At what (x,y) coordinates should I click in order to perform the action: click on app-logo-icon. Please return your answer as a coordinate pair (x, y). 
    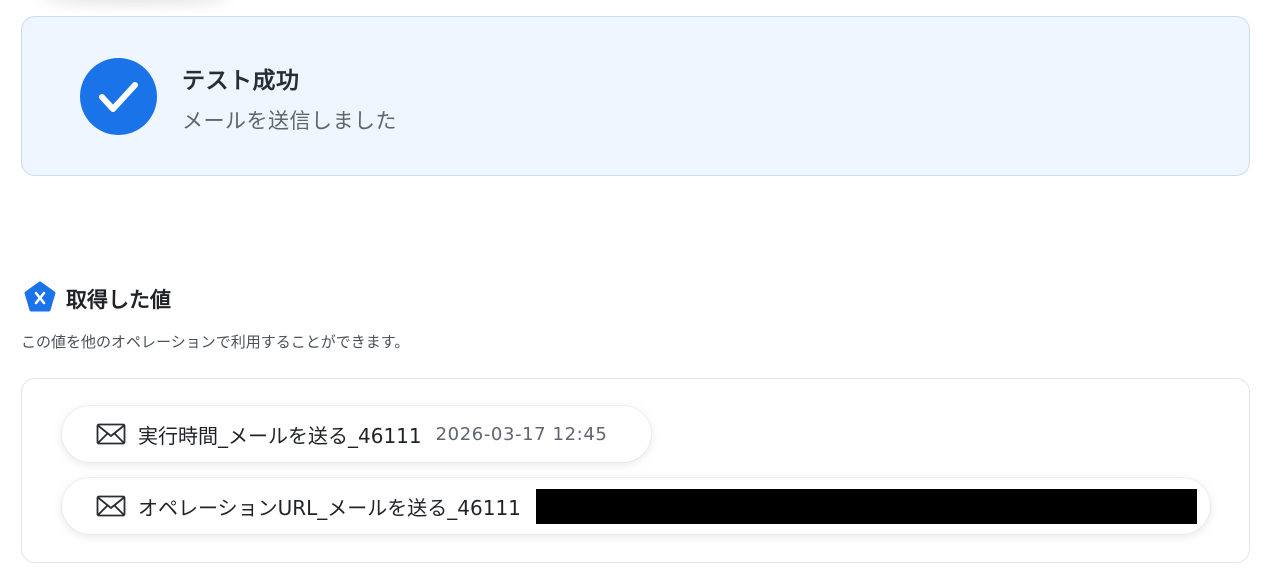
    Looking at the image, I should click on (40, 300).